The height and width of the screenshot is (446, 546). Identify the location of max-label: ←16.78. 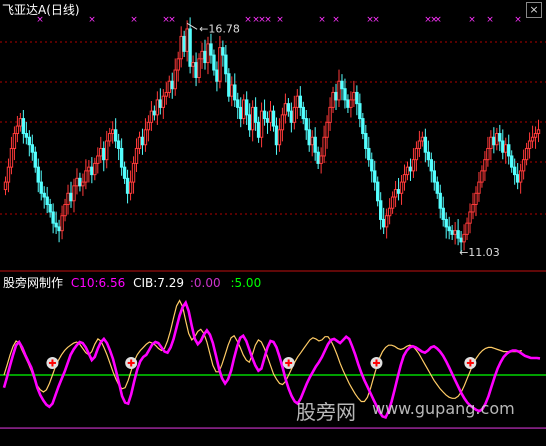
(219, 28).